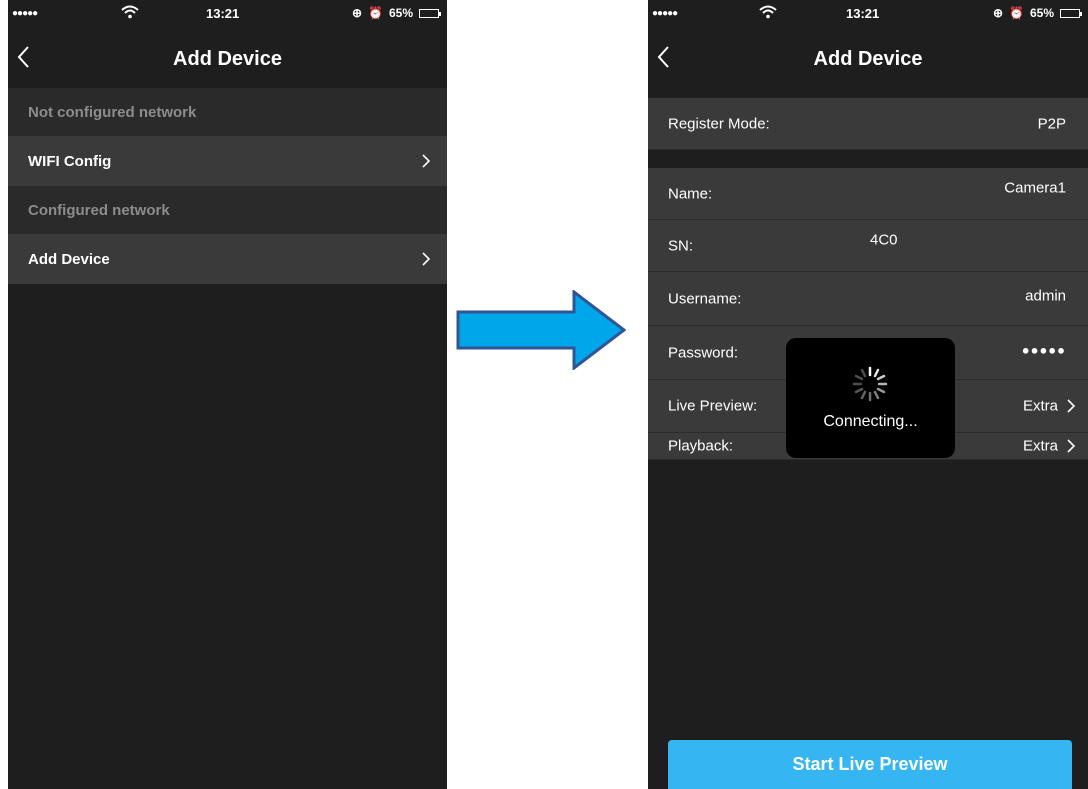 This screenshot has height=789, width=1088. Describe the element at coordinates (69, 259) in the screenshot. I see `add-device-label: Add Device` at that location.